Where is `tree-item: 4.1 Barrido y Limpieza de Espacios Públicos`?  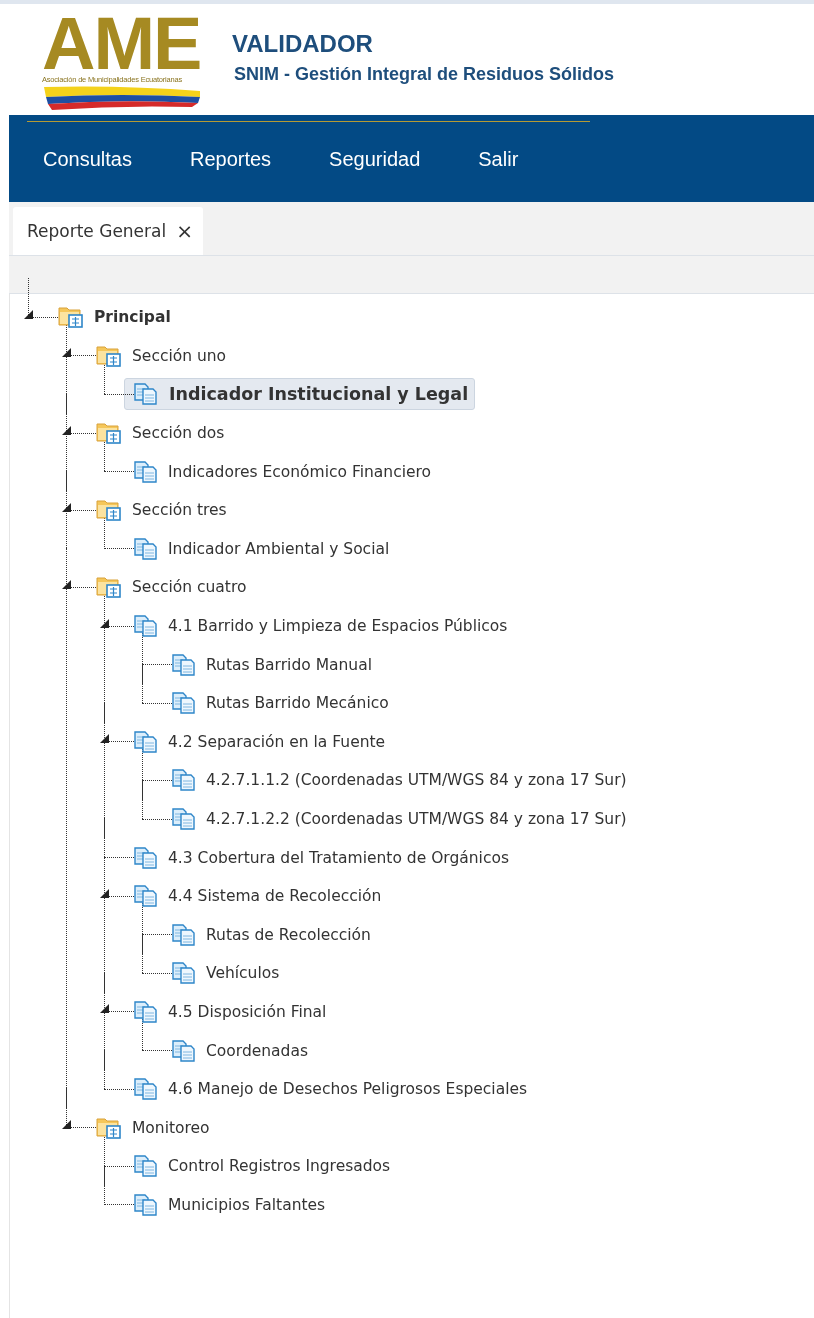 tree-item: 4.1 Barrido y Limpieza de Espacios Públicos is located at coordinates (338, 626).